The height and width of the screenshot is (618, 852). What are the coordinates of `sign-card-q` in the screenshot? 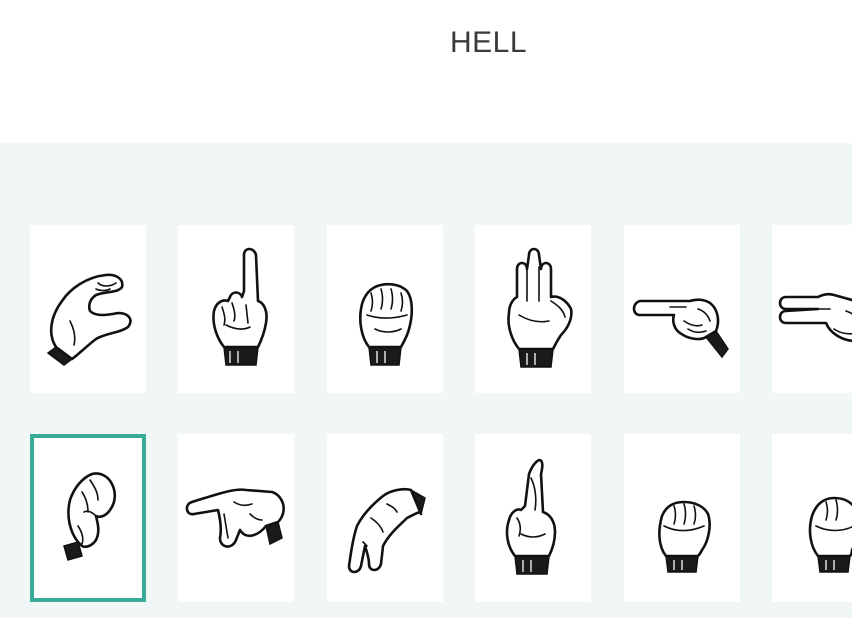 It's located at (385, 518).